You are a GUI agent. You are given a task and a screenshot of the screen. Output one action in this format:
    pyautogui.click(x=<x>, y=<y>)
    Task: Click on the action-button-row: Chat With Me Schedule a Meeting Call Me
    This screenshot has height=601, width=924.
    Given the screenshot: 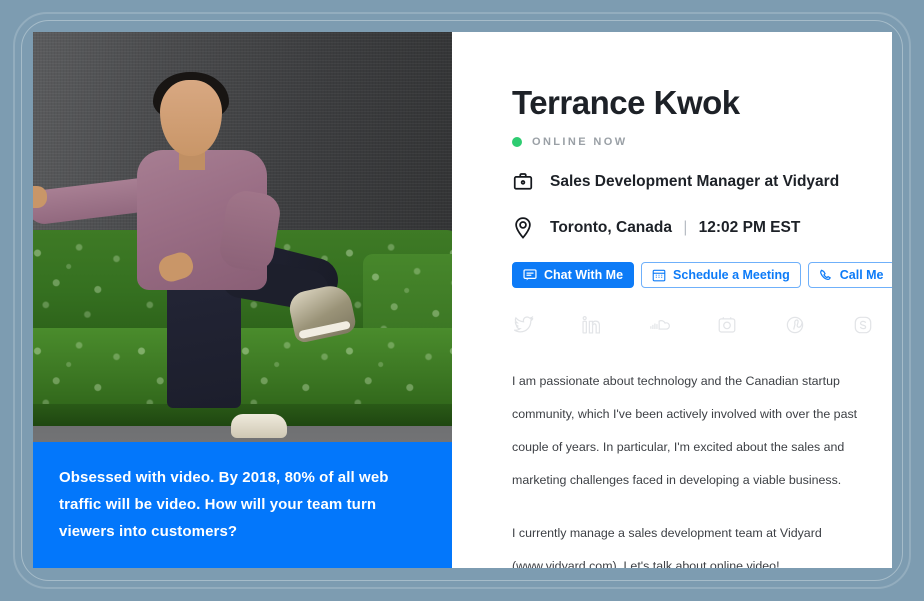 What is the action you would take?
    pyautogui.click(x=702, y=275)
    